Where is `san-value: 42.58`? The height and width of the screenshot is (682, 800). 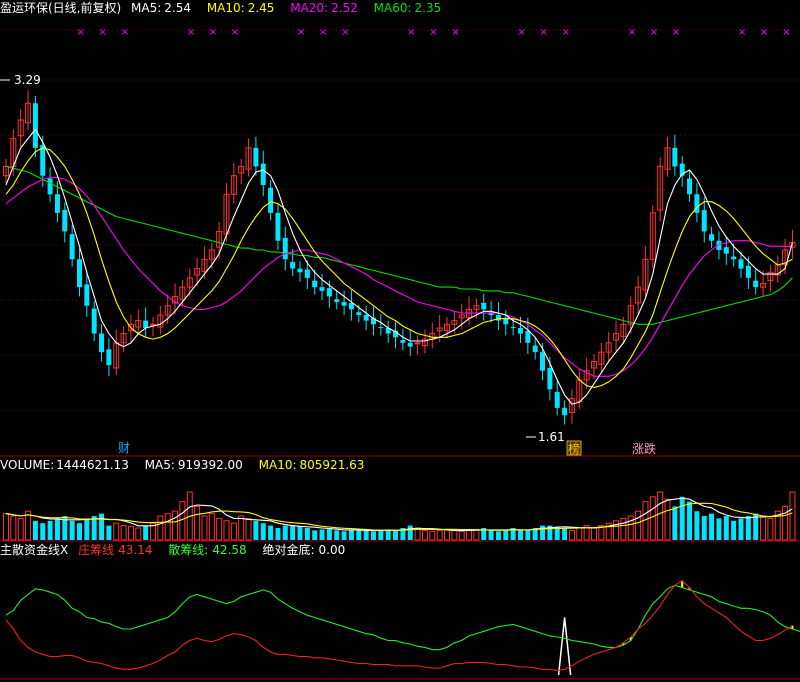 san-value: 42.58 is located at coordinates (229, 550).